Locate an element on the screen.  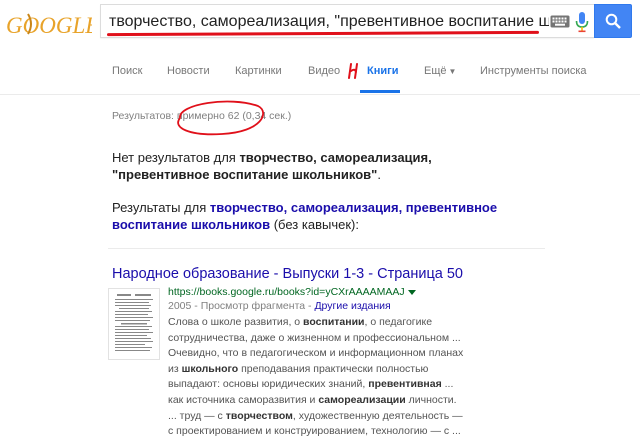
url-dropdown-icon is located at coordinates (411, 292).